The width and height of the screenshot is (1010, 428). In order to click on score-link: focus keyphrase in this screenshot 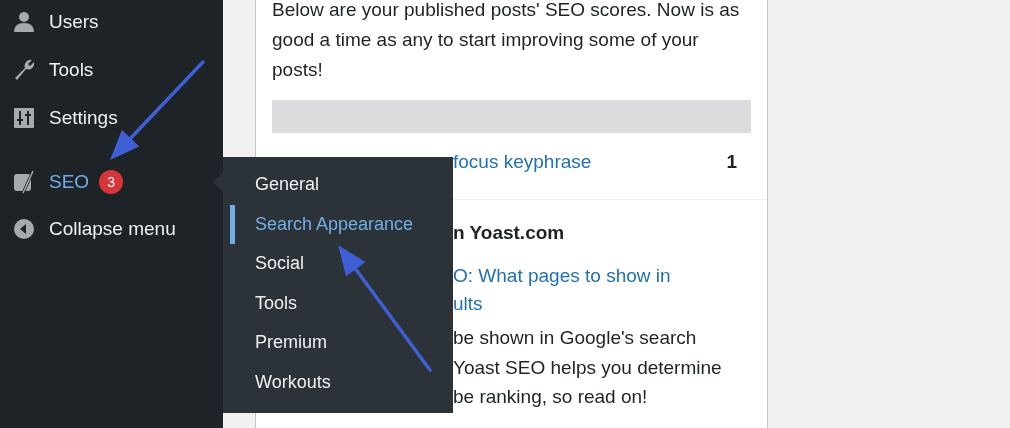, I will do `click(522, 162)`.